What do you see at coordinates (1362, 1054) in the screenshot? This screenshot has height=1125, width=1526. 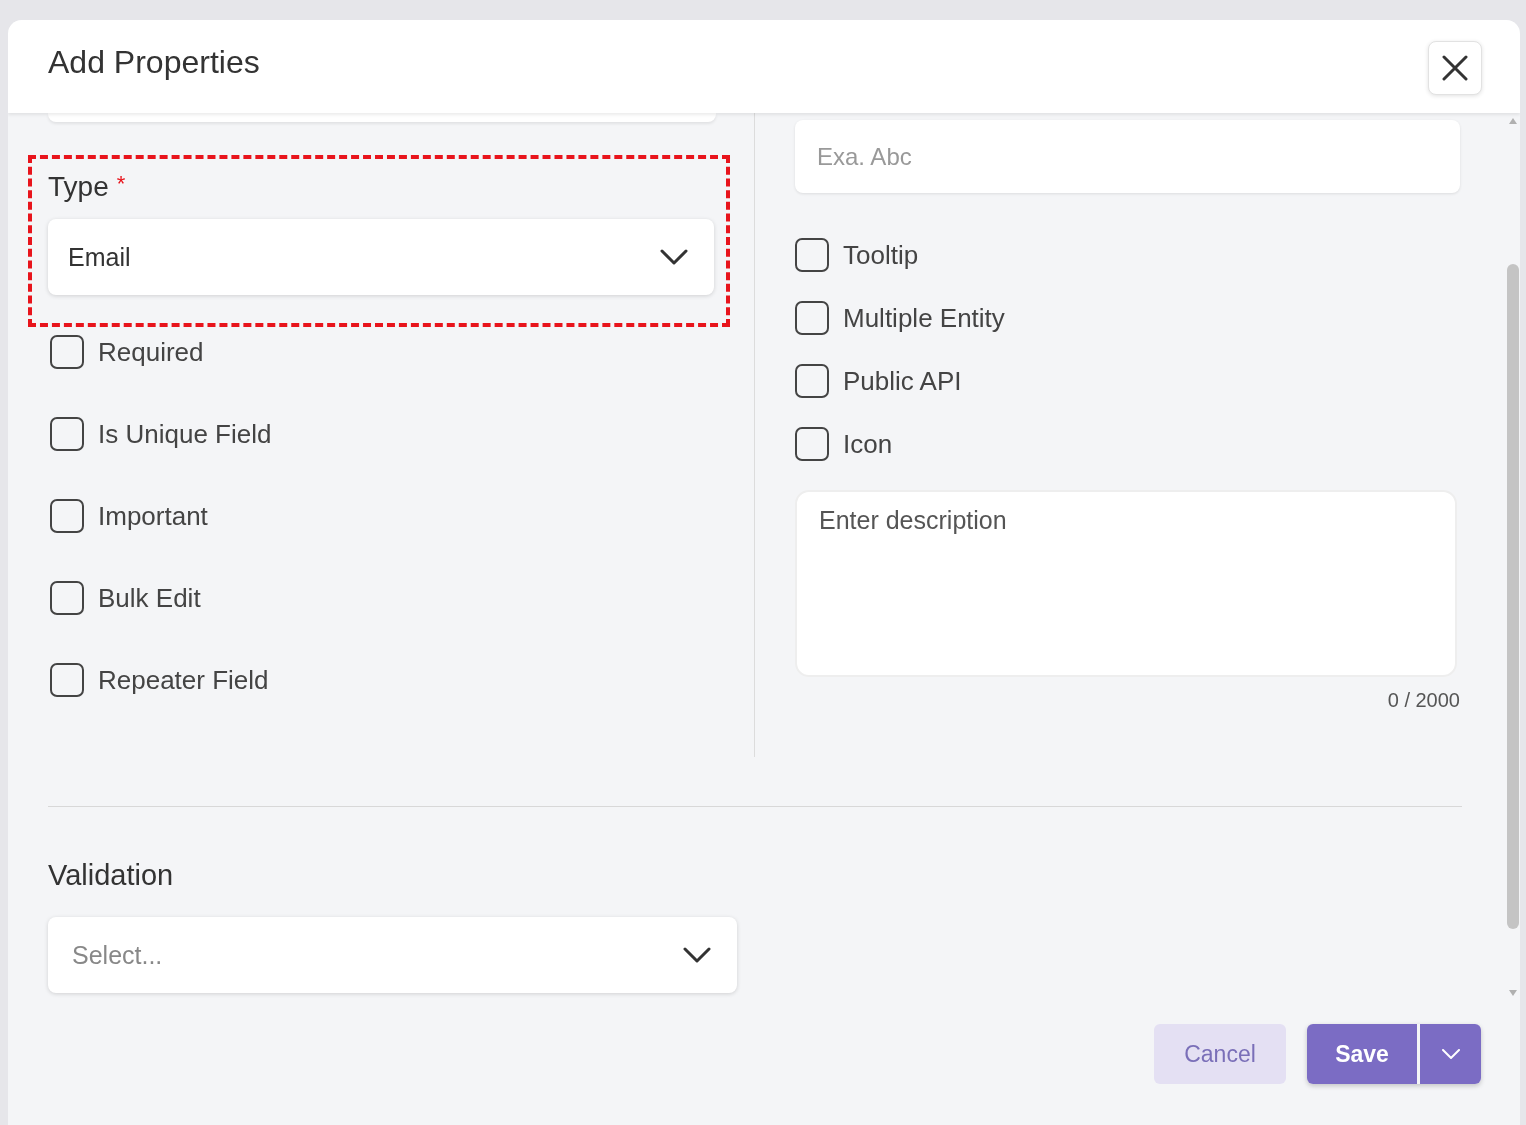 I see `save-button: Save` at bounding box center [1362, 1054].